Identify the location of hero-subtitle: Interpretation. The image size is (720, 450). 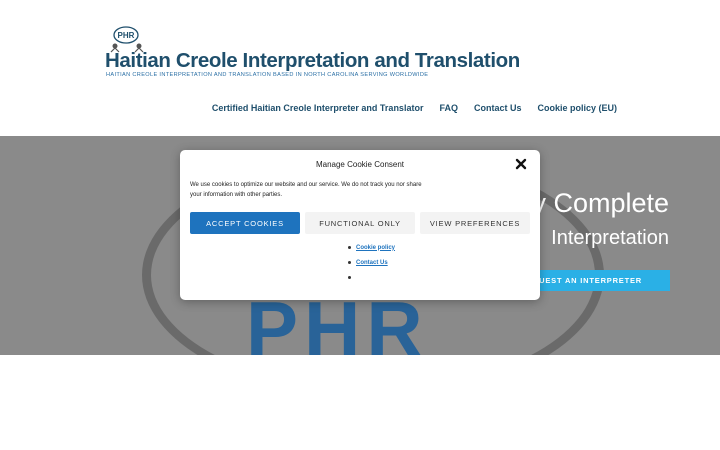
(610, 238).